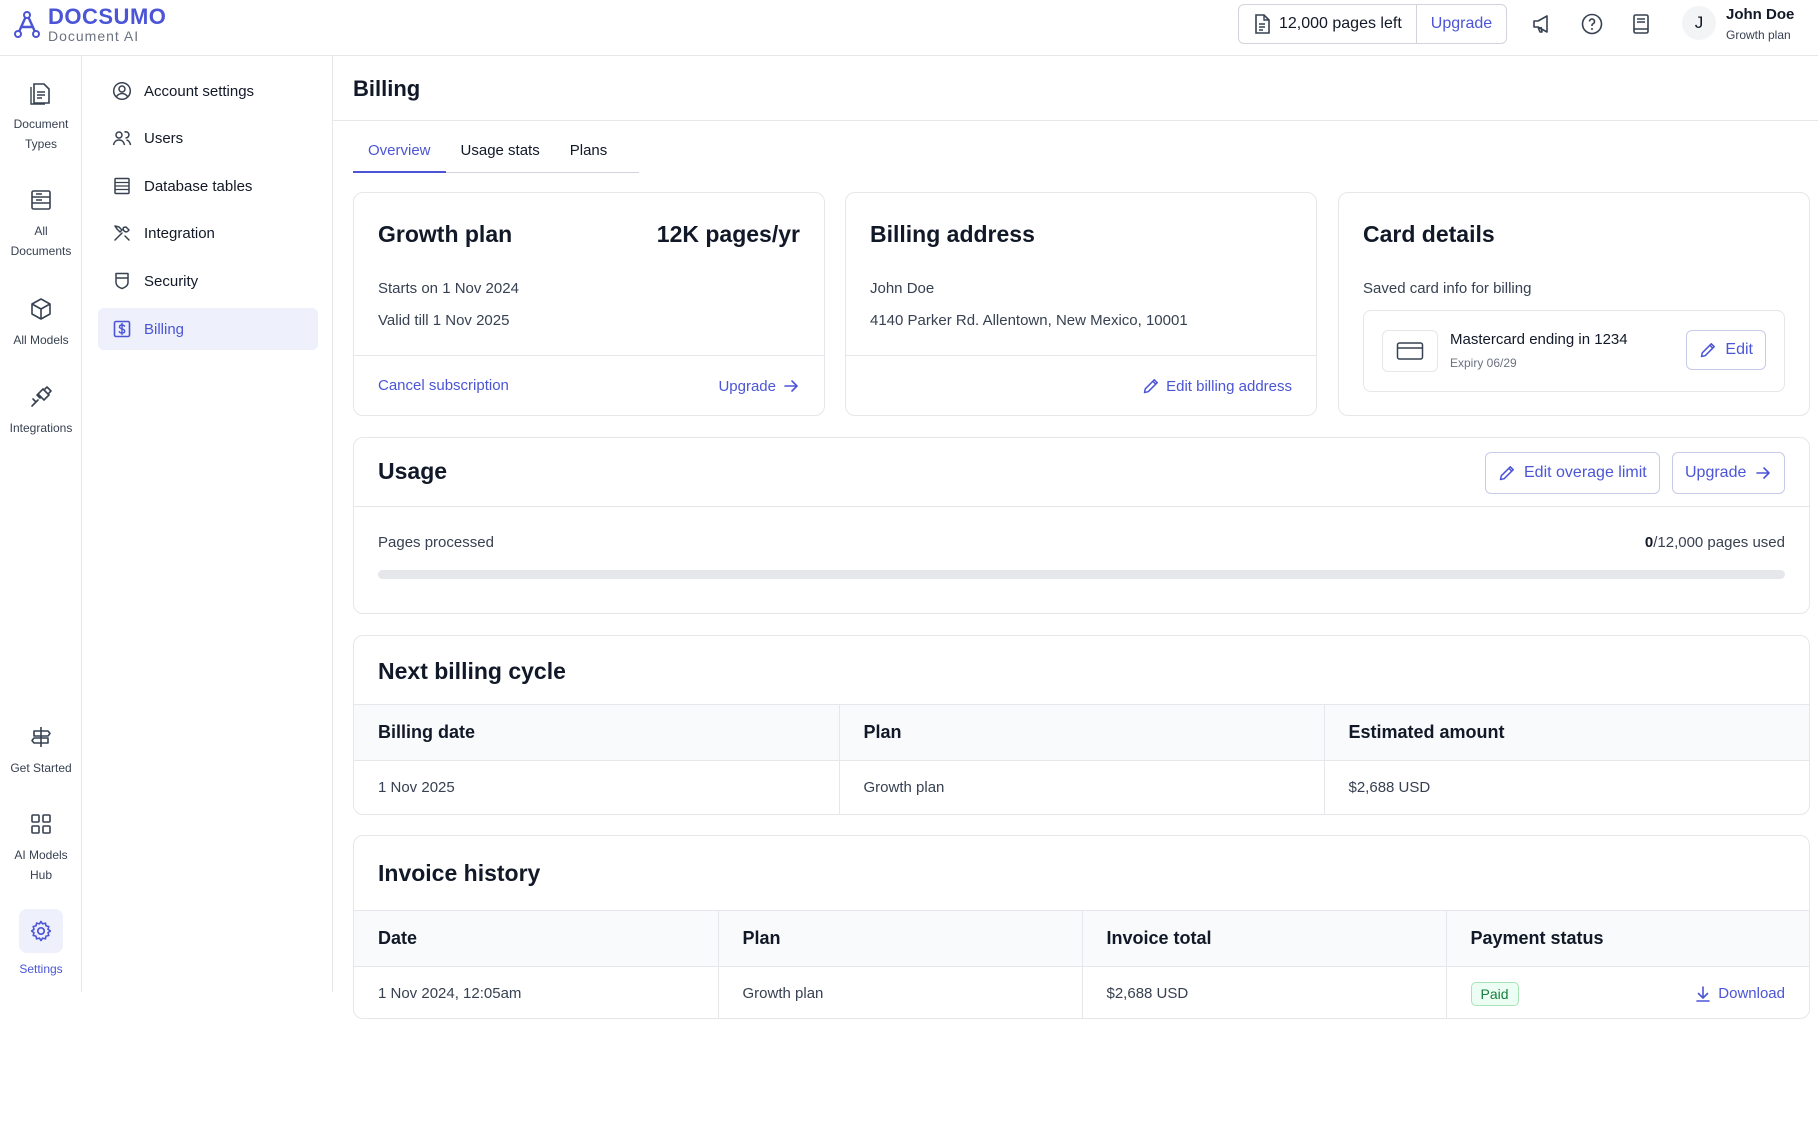 Image resolution: width=1818 pixels, height=1124 pixels. What do you see at coordinates (1699, 23) in the screenshot?
I see `avatar: J` at bounding box center [1699, 23].